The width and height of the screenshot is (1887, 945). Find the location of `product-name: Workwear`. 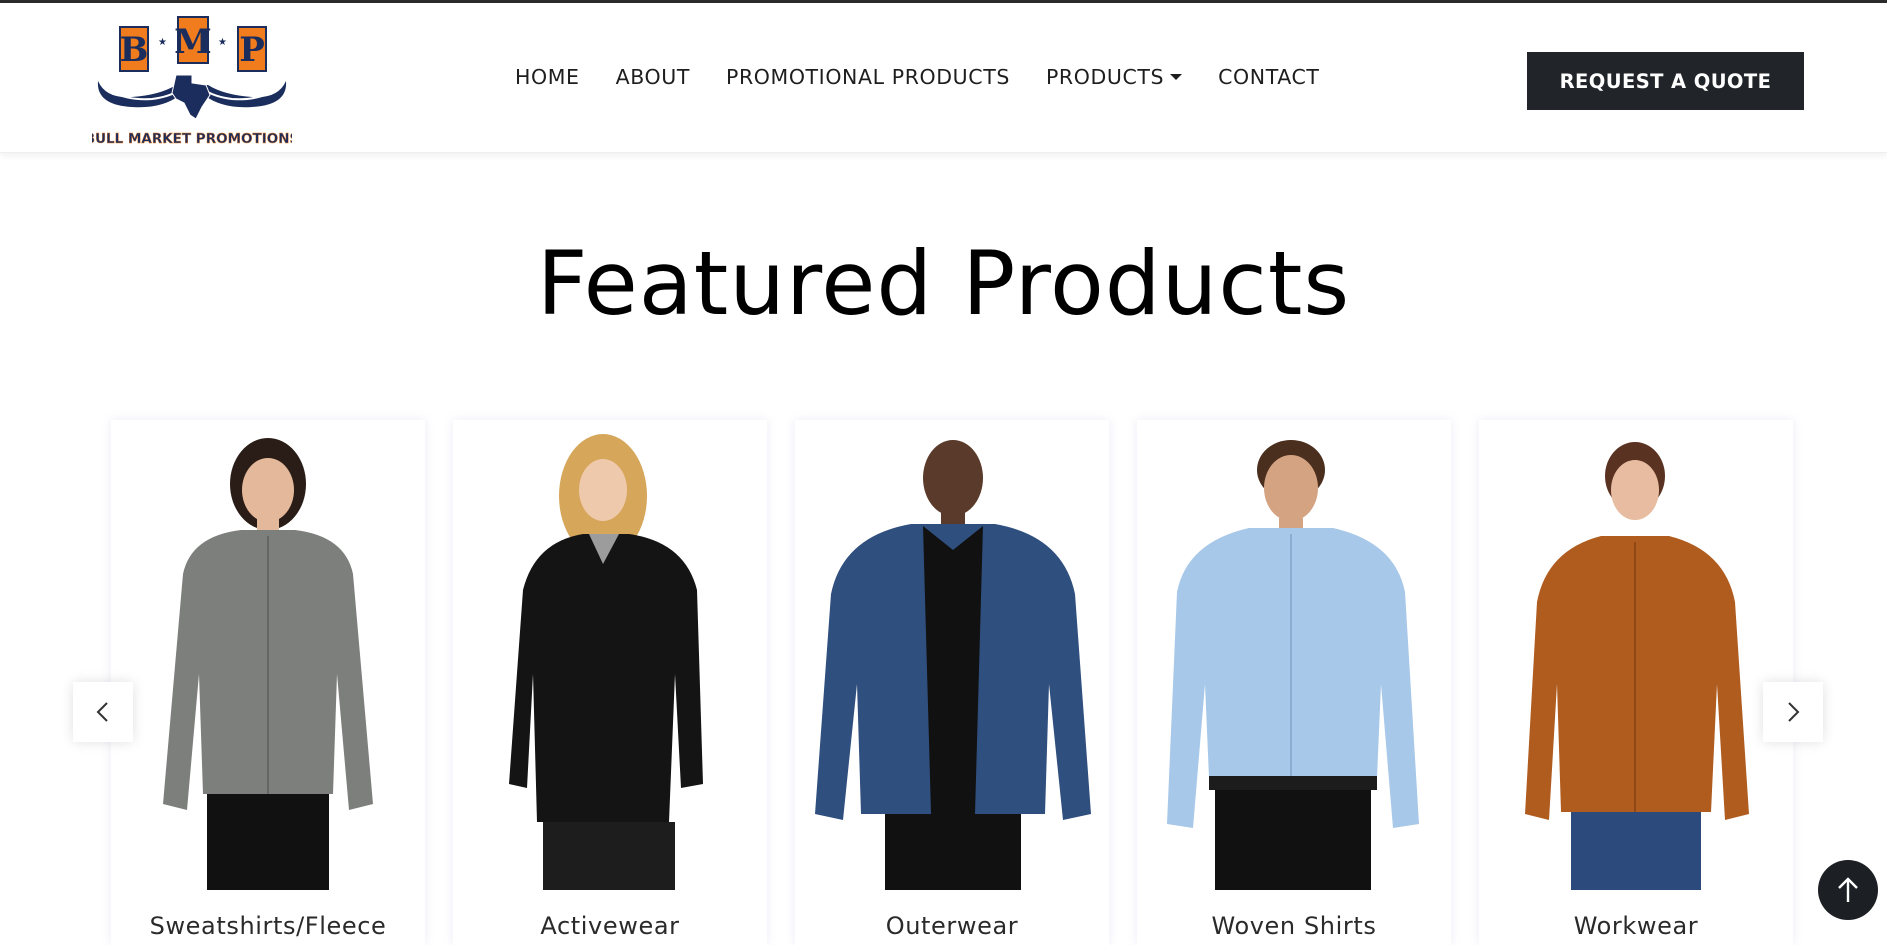

product-name: Workwear is located at coordinates (1636, 926).